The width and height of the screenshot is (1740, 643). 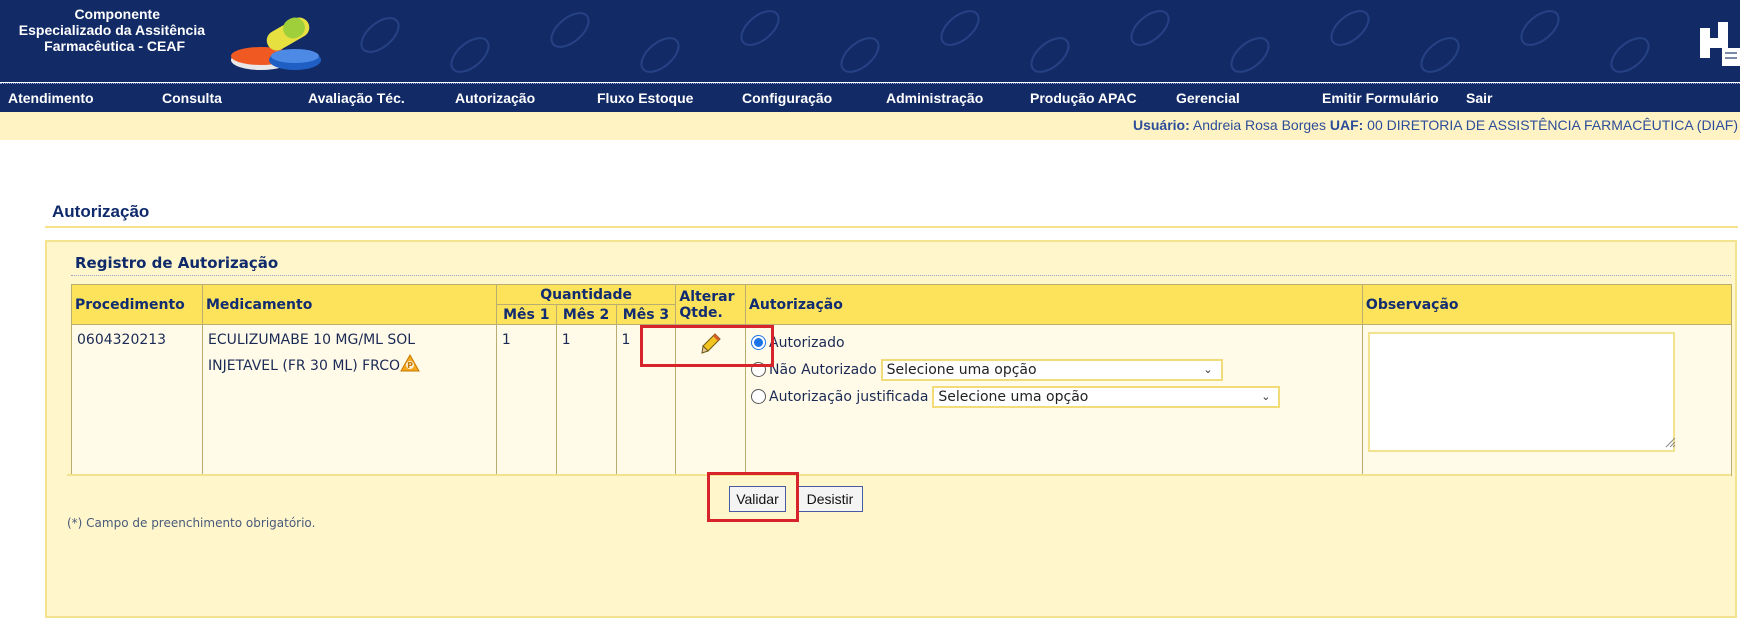 What do you see at coordinates (192, 98) in the screenshot?
I see `menu-consulta: Consulta` at bounding box center [192, 98].